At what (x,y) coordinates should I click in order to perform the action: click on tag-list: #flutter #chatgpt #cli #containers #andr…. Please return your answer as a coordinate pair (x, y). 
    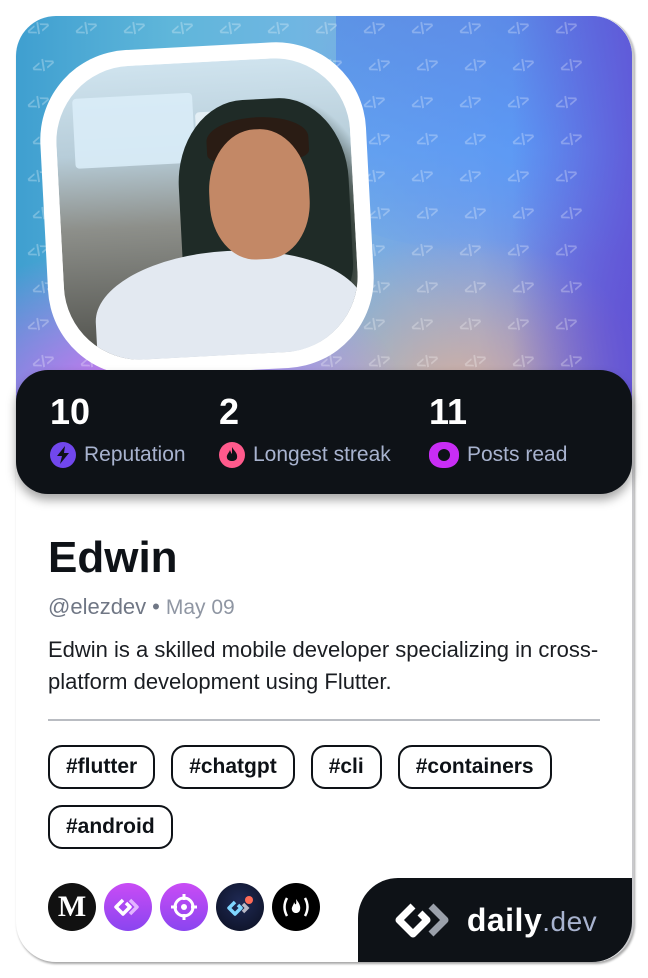
    Looking at the image, I should click on (328, 797).